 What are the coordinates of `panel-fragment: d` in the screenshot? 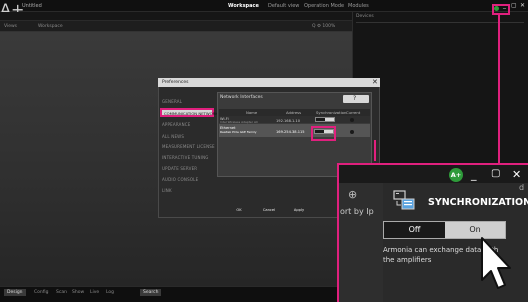 It's located at (522, 187).